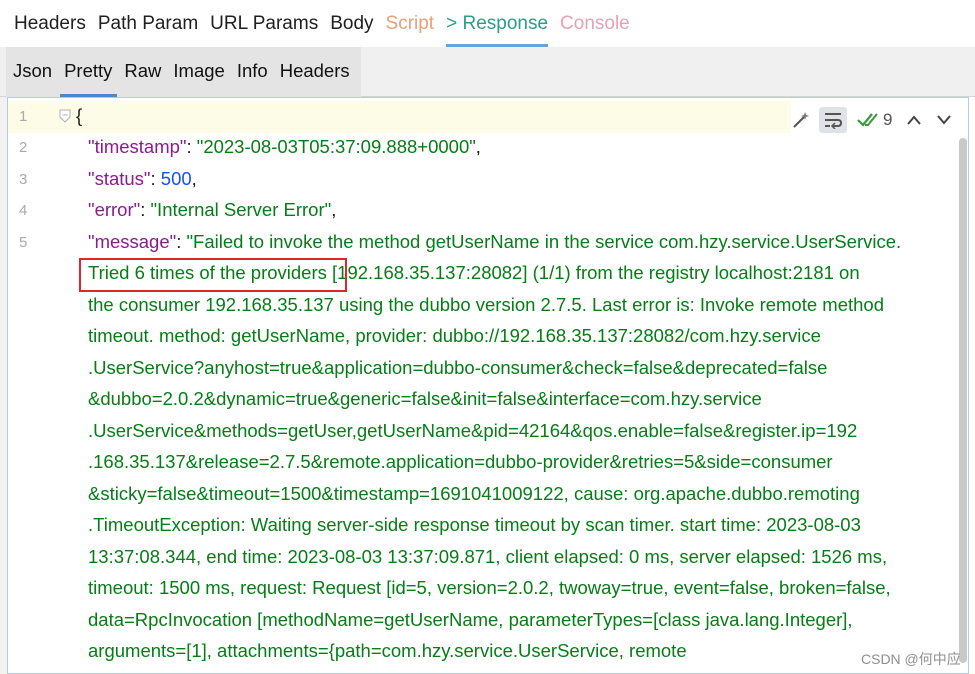  I want to click on line-number: 2, so click(23, 147).